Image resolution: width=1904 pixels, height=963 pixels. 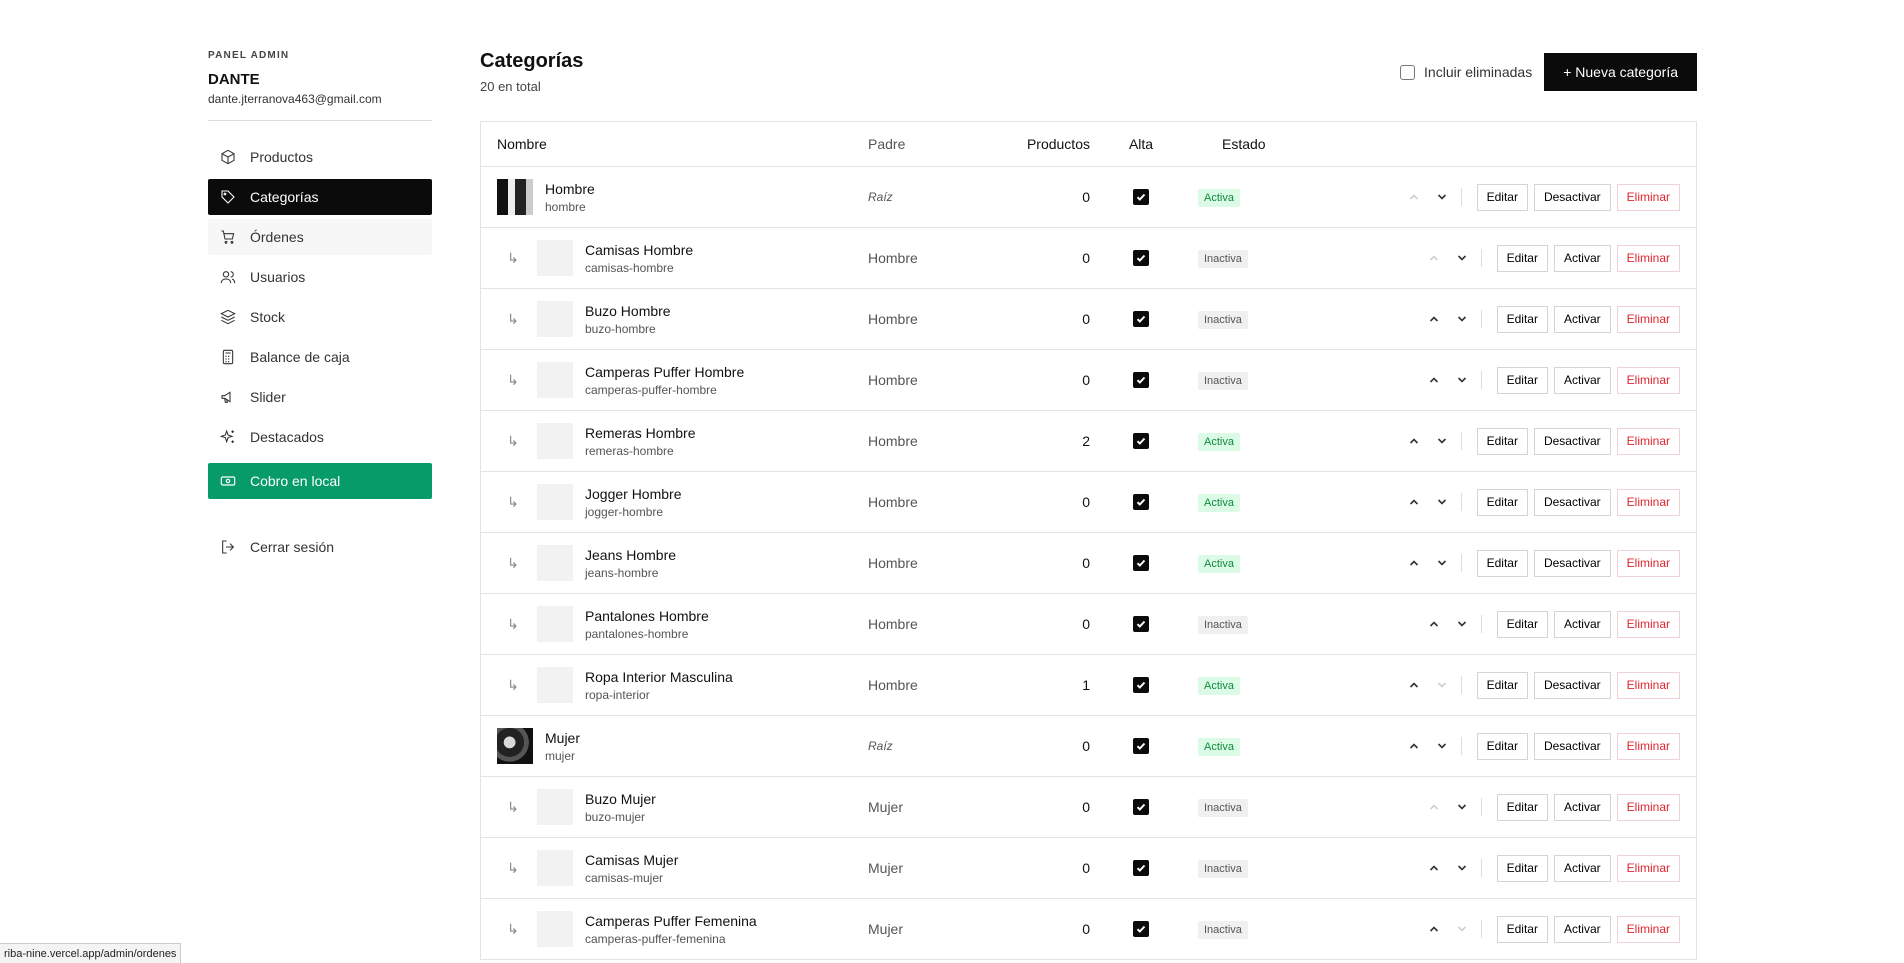 What do you see at coordinates (513, 501) in the screenshot?
I see `subcategory-arrow-icon: ↳` at bounding box center [513, 501].